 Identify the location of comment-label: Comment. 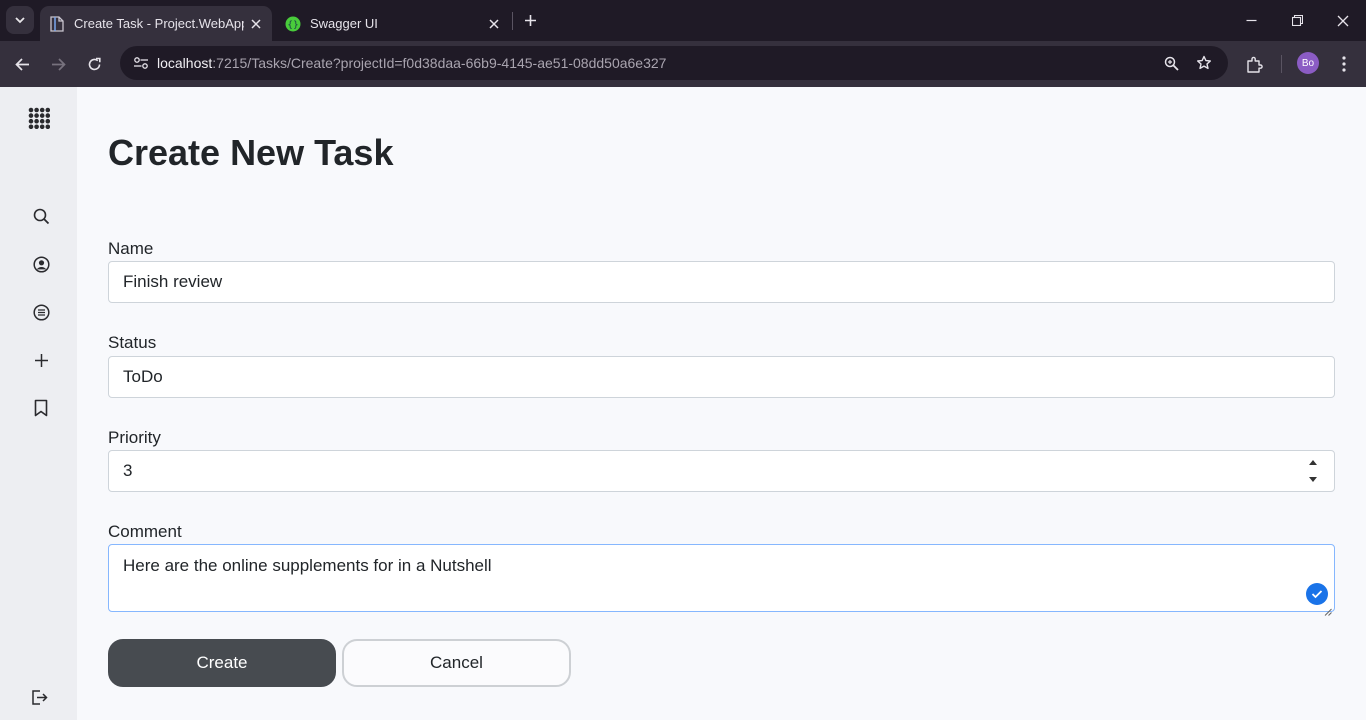
(145, 531).